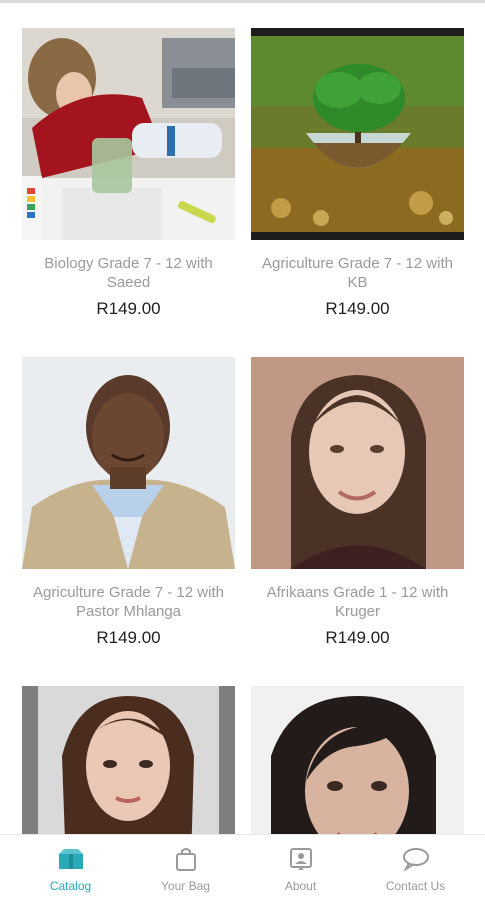 This screenshot has height=901, width=485. What do you see at coordinates (300, 859) in the screenshot?
I see `about-icon` at bounding box center [300, 859].